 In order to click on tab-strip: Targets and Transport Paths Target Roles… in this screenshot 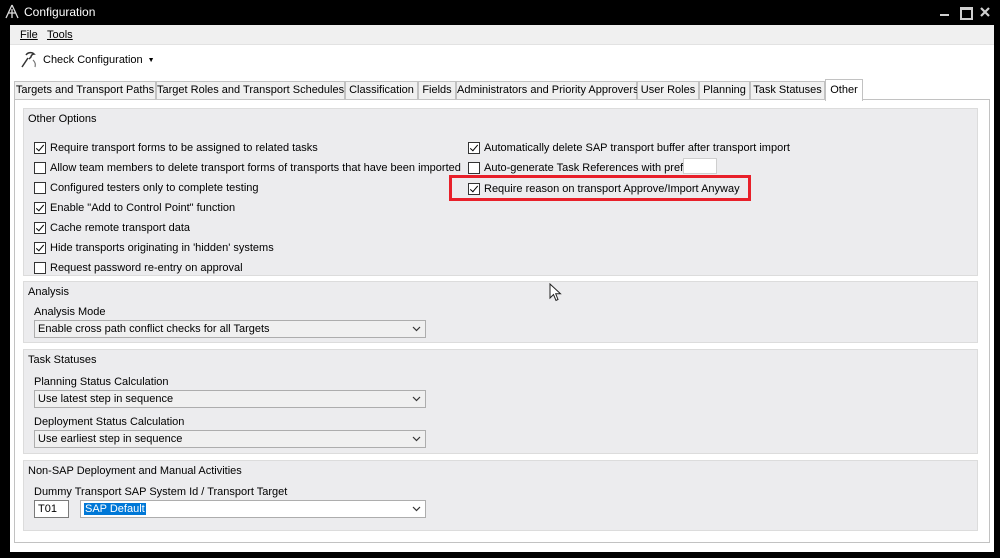, I will do `click(502, 90)`.